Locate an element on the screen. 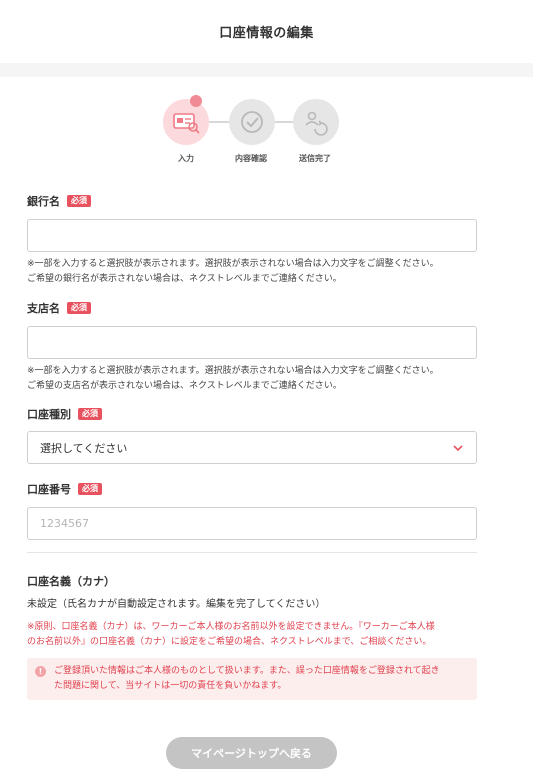 This screenshot has width=533, height=774. user-refresh-icon is located at coordinates (316, 122).